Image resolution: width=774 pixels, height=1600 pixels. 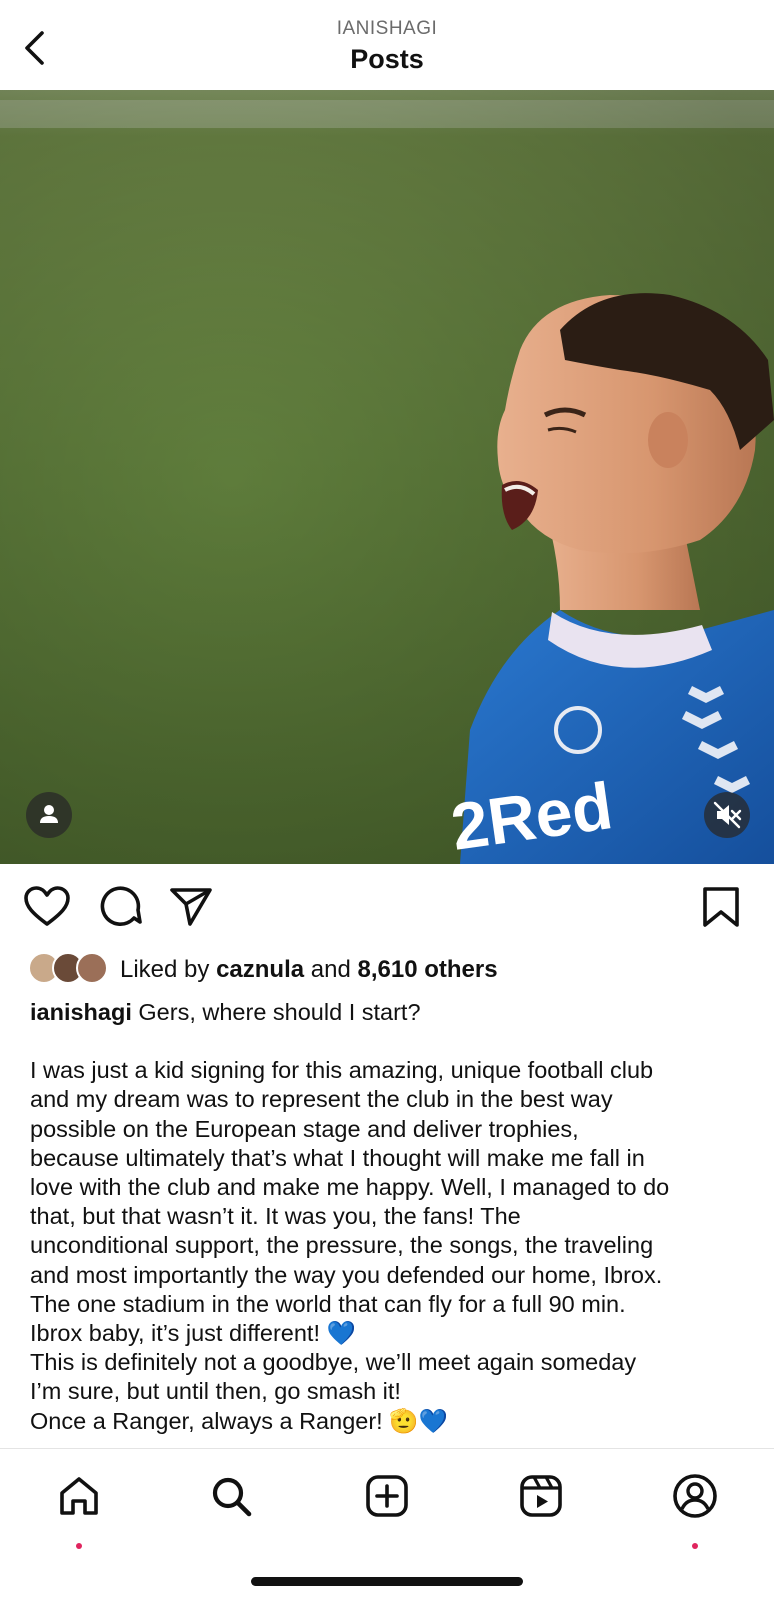 I want to click on tab-reels, so click(x=541, y=1496).